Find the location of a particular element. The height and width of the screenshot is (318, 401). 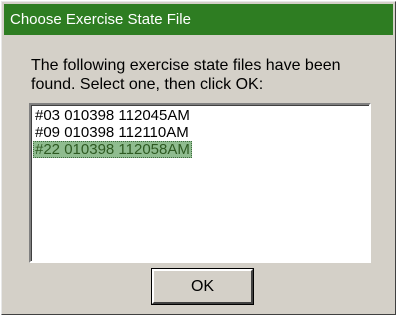

dialog-title: Choose Exercise State File is located at coordinates (198, 19).